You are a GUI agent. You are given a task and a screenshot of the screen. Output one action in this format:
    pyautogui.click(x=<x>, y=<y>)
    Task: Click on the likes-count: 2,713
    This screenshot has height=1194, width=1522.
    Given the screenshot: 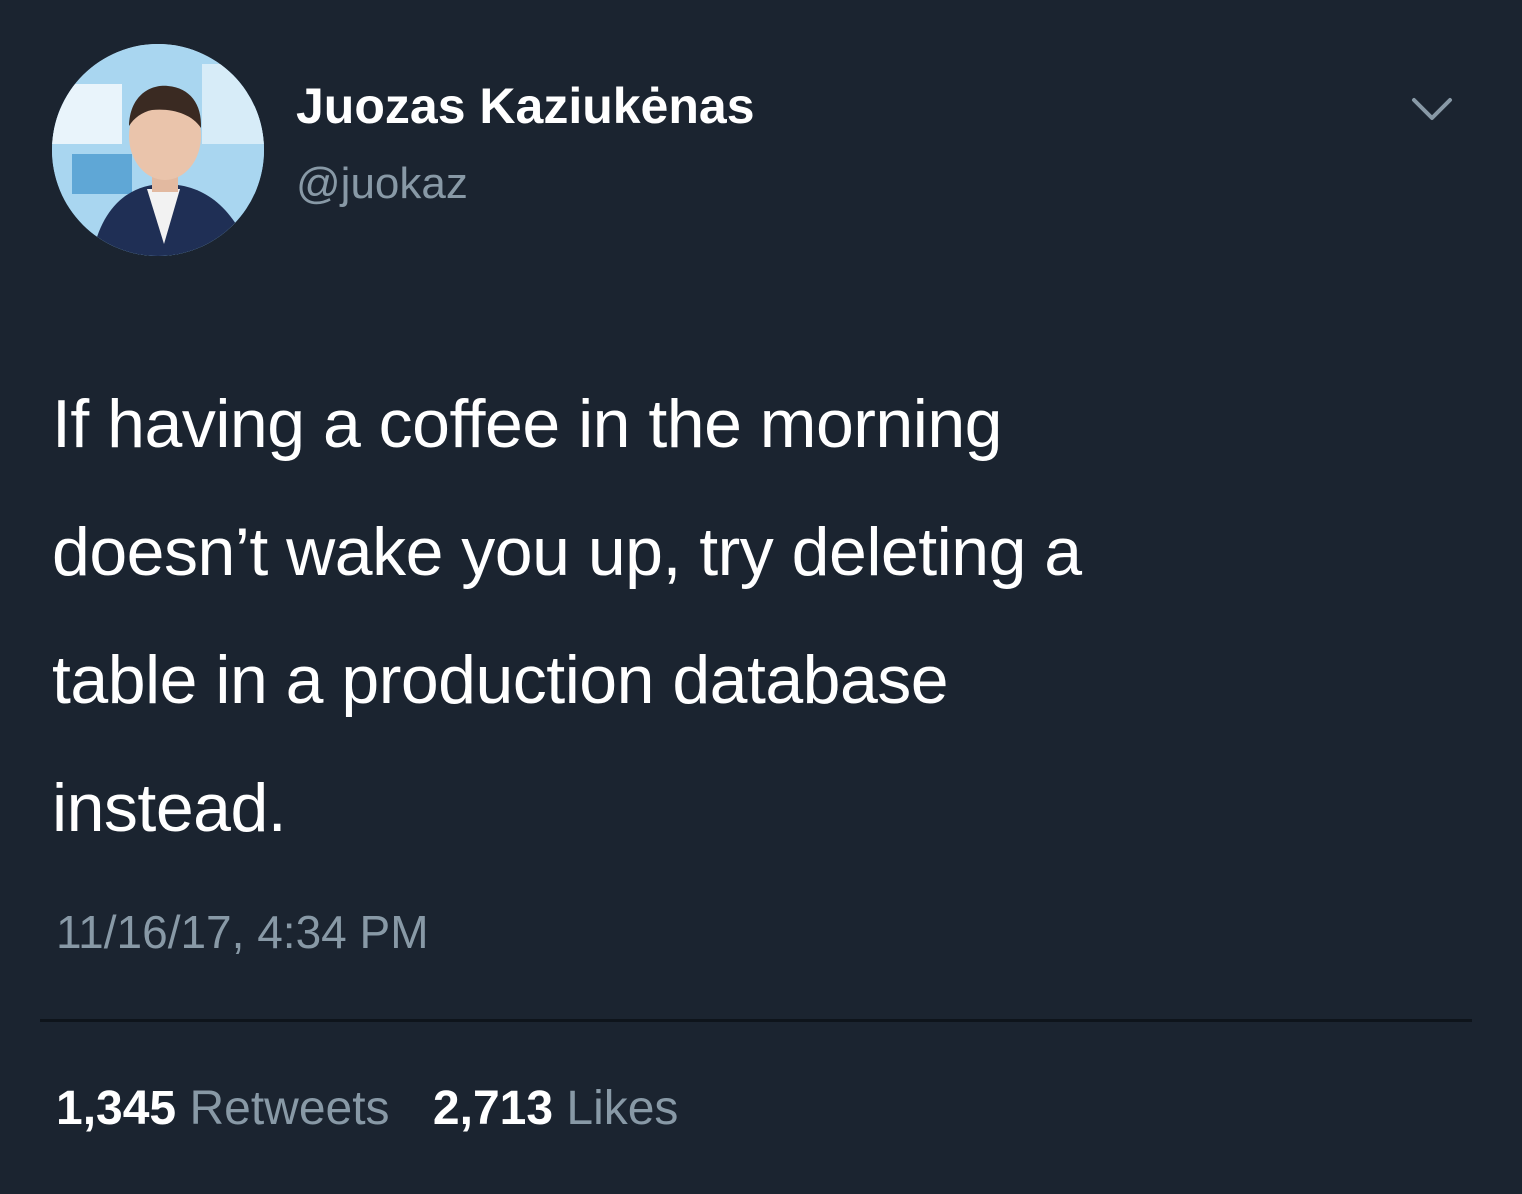 What is the action you would take?
    pyautogui.click(x=493, y=1108)
    